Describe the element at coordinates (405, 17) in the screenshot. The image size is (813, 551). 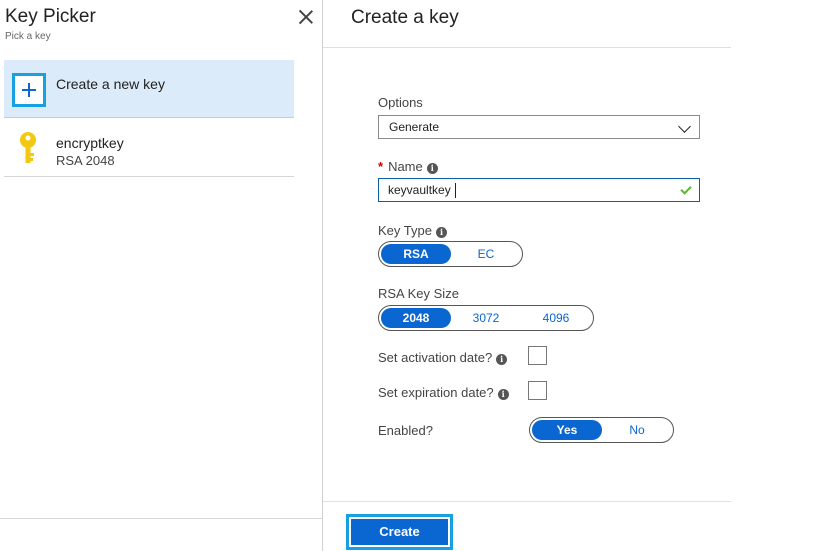
I see `blade-title: Create a key` at that location.